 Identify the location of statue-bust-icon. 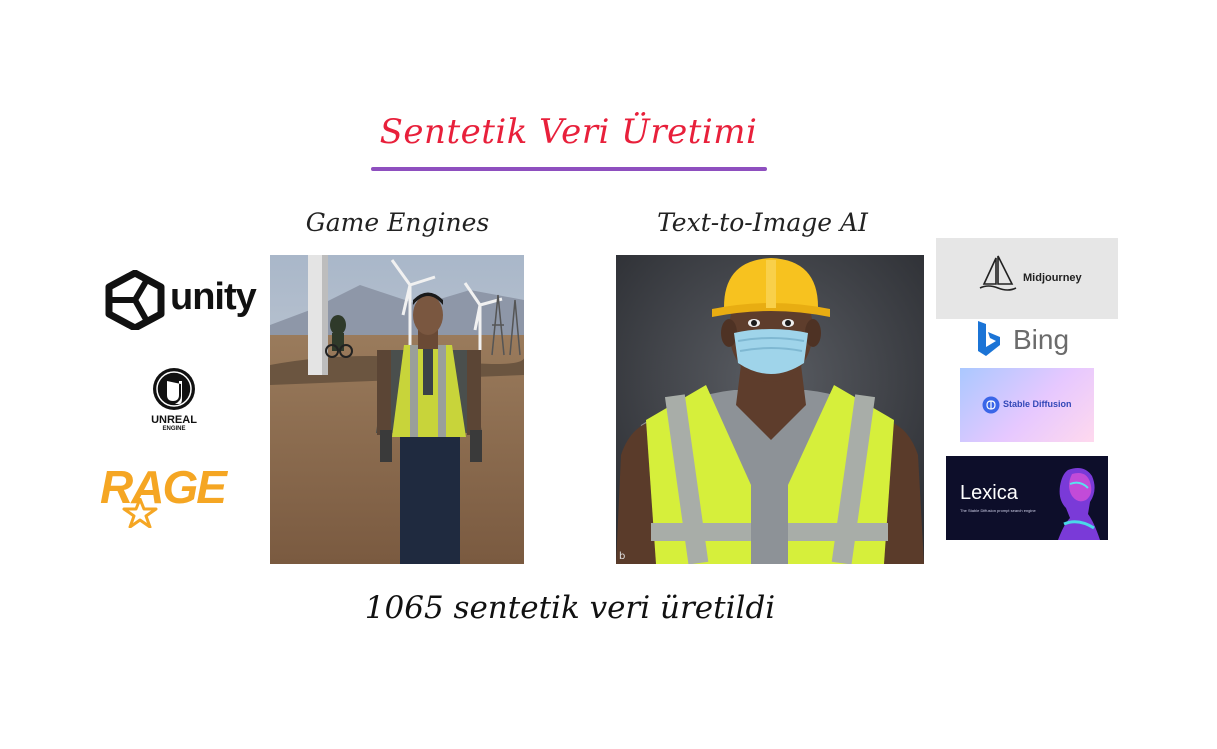
(1079, 504).